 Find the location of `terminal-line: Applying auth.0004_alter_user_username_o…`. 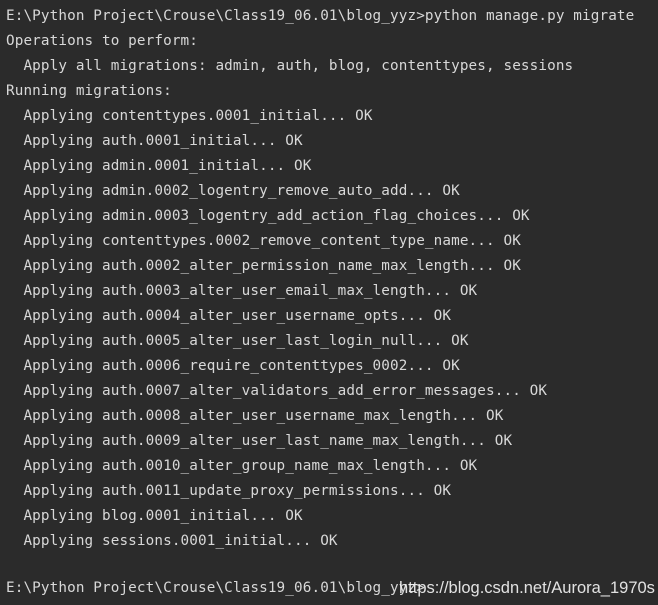

terminal-line: Applying auth.0004_alter_user_username_o… is located at coordinates (229, 316).